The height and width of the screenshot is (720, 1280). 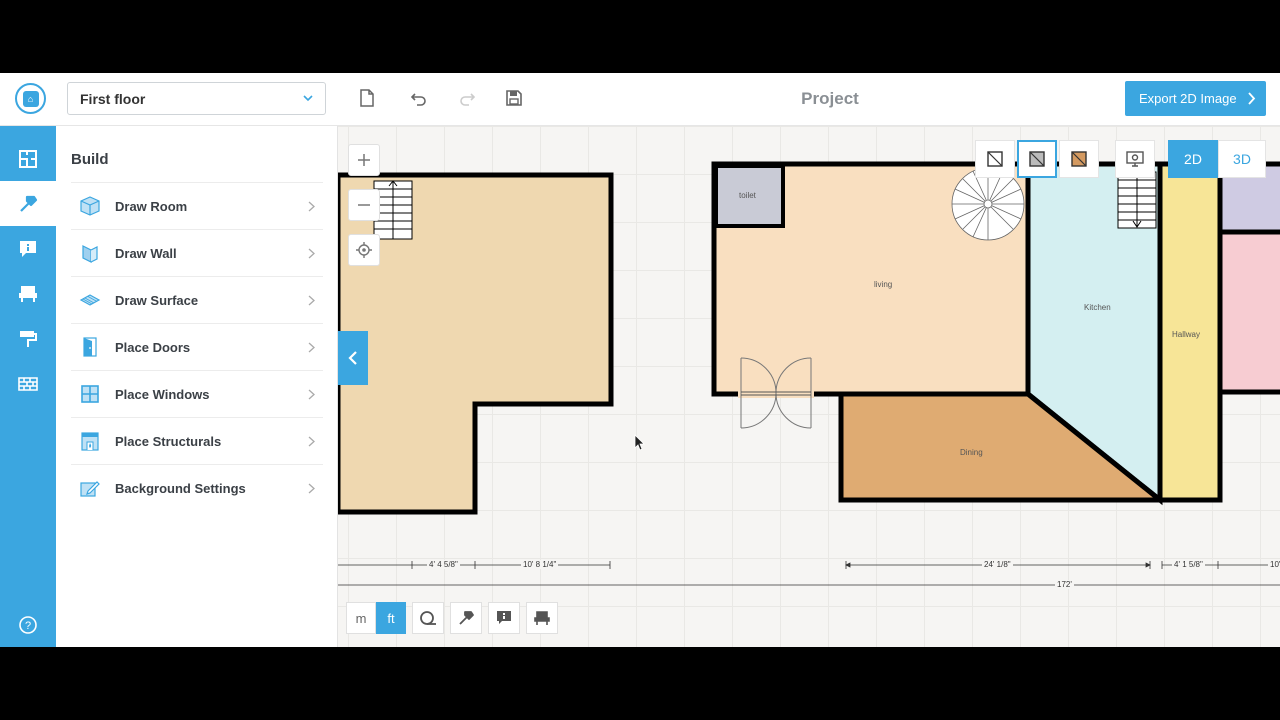 What do you see at coordinates (113, 98) in the screenshot?
I see `floor-select-value: First floor` at bounding box center [113, 98].